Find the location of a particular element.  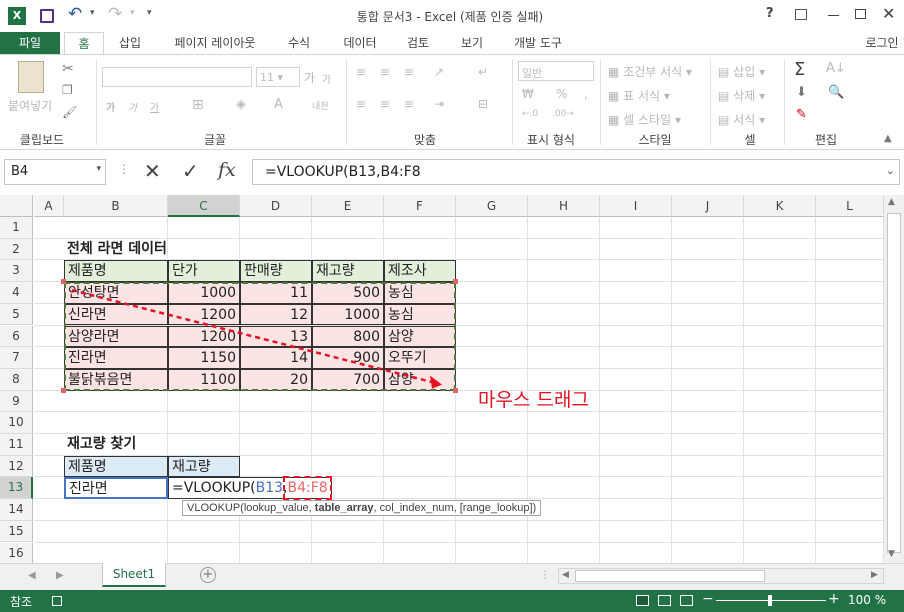

number-format-box: 일반 is located at coordinates (556, 71).